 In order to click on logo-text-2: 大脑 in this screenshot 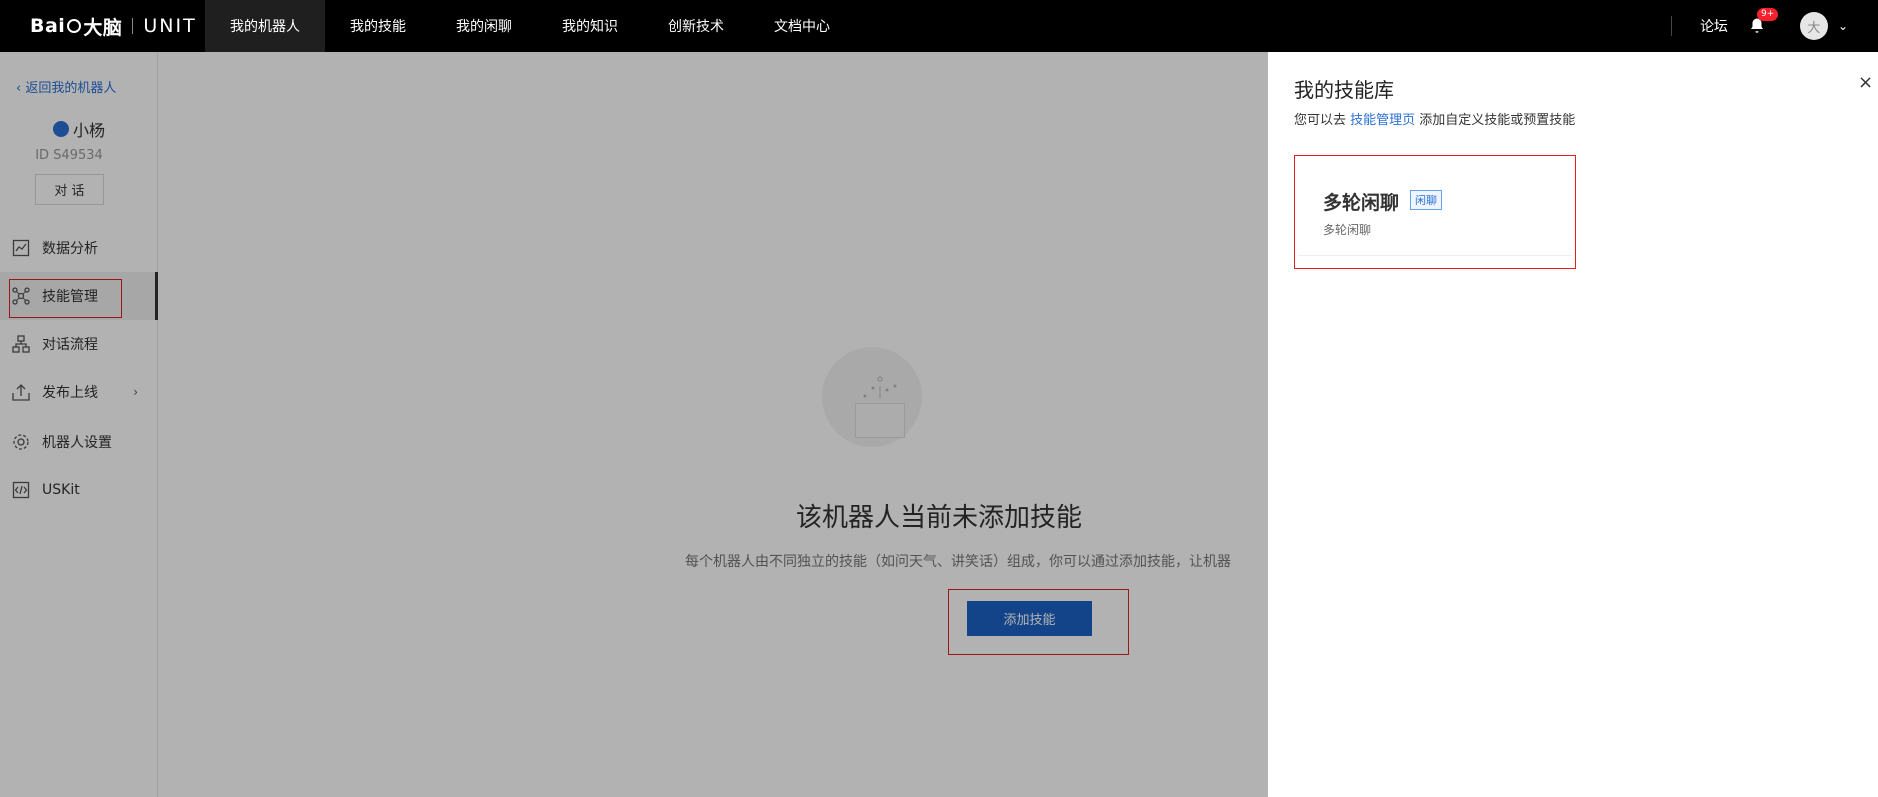, I will do `click(103, 27)`.